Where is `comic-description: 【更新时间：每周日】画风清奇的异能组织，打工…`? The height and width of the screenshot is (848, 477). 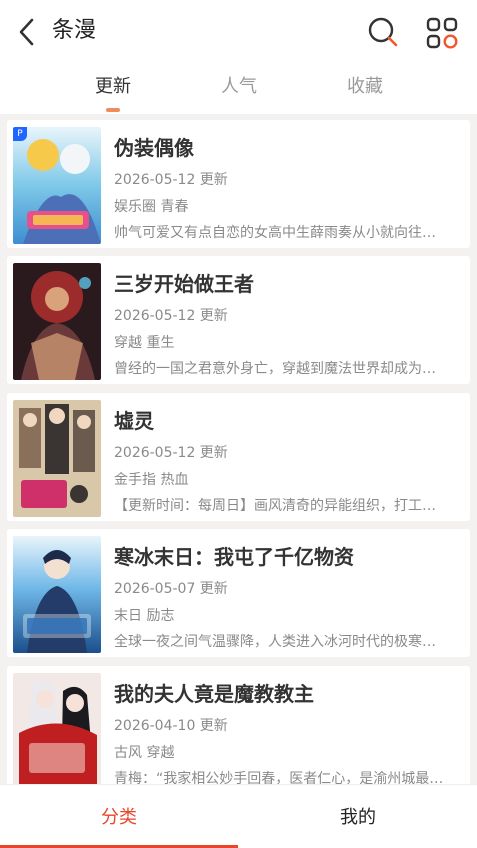 comic-description: 【更新时间：每周日】画风清奇的异能组织，打工… is located at coordinates (275, 506).